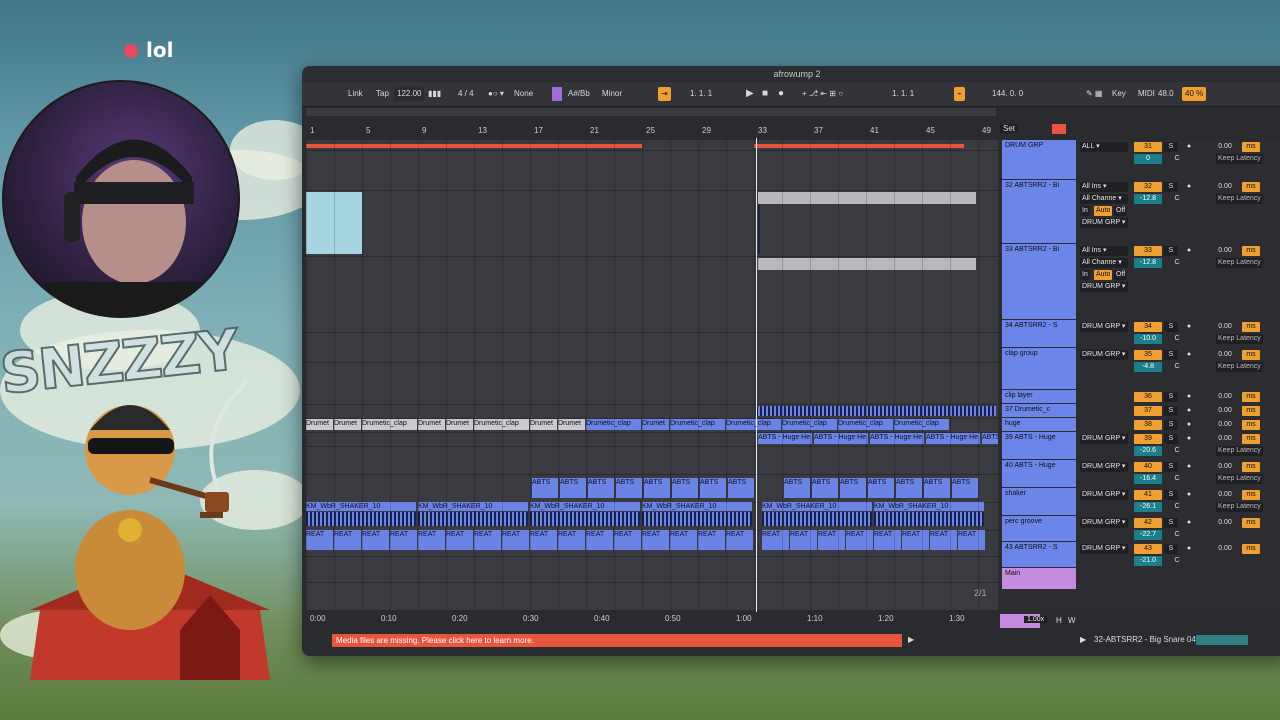  What do you see at coordinates (382, 94) in the screenshot?
I see `tap-button: Tap` at bounding box center [382, 94].